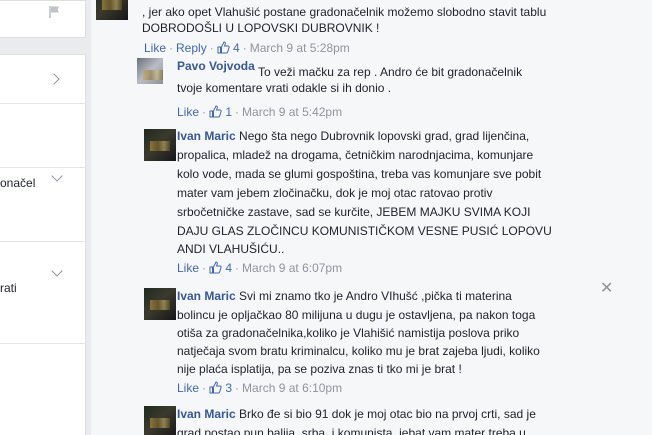 The width and height of the screenshot is (652, 435). Describe the element at coordinates (8, 288) in the screenshot. I see `left-item-label: rati` at that location.